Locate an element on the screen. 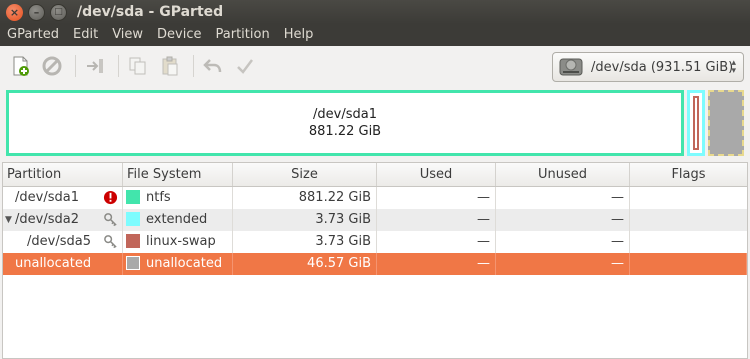  close-icon: × is located at coordinates (14, 12).